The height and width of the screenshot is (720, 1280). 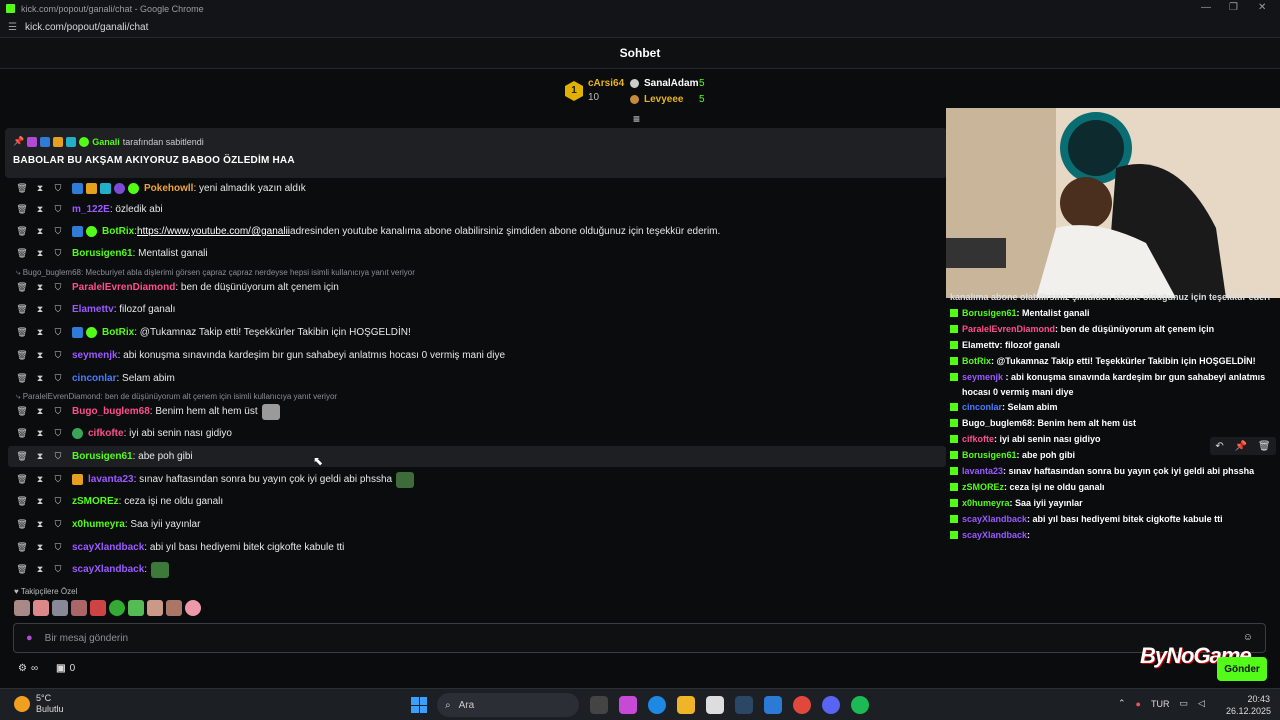 What do you see at coordinates (640, 27) in the screenshot?
I see `address-bar: ☰ kick.com/popout/ganali/chat` at bounding box center [640, 27].